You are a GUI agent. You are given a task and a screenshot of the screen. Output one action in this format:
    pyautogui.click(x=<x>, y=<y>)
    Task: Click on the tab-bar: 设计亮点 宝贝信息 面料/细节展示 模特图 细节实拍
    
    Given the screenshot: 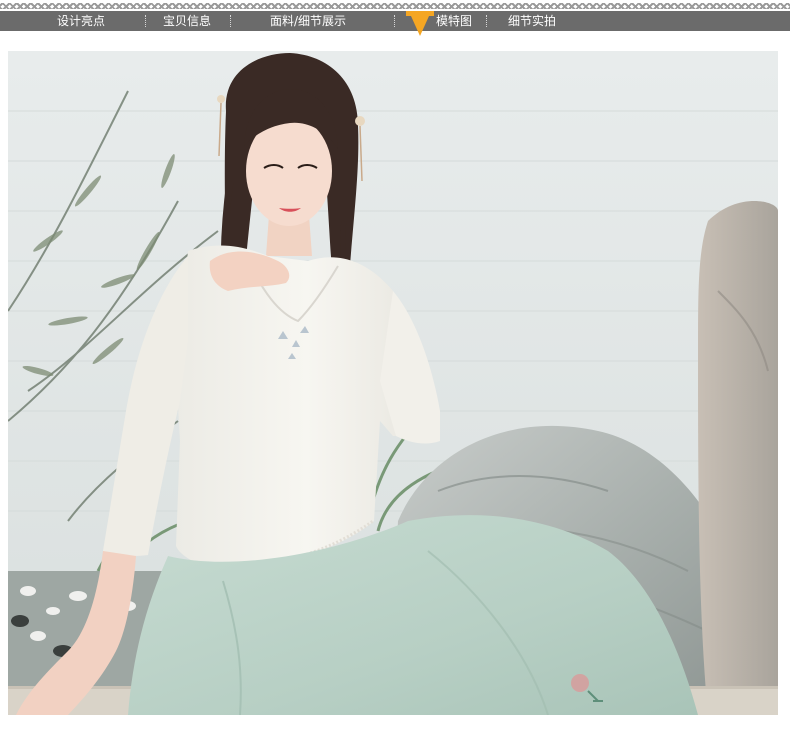 What is the action you would take?
    pyautogui.click(x=395, y=21)
    